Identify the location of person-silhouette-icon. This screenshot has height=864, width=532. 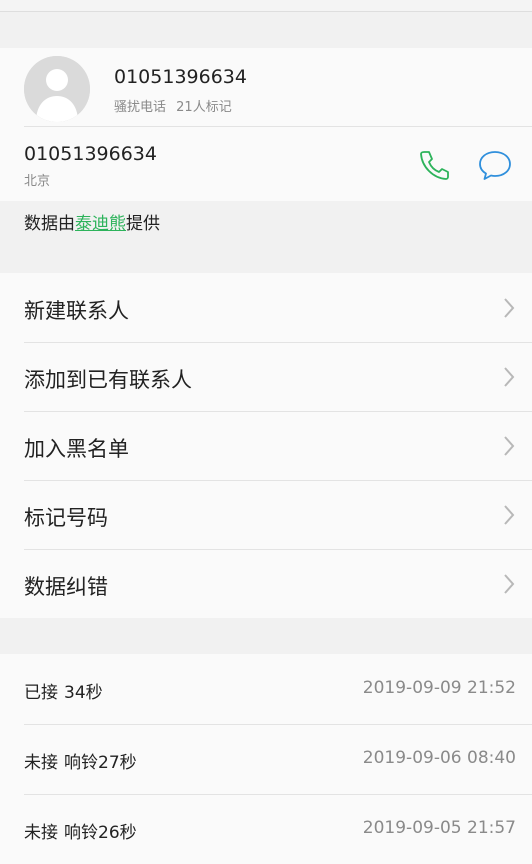
(57, 89).